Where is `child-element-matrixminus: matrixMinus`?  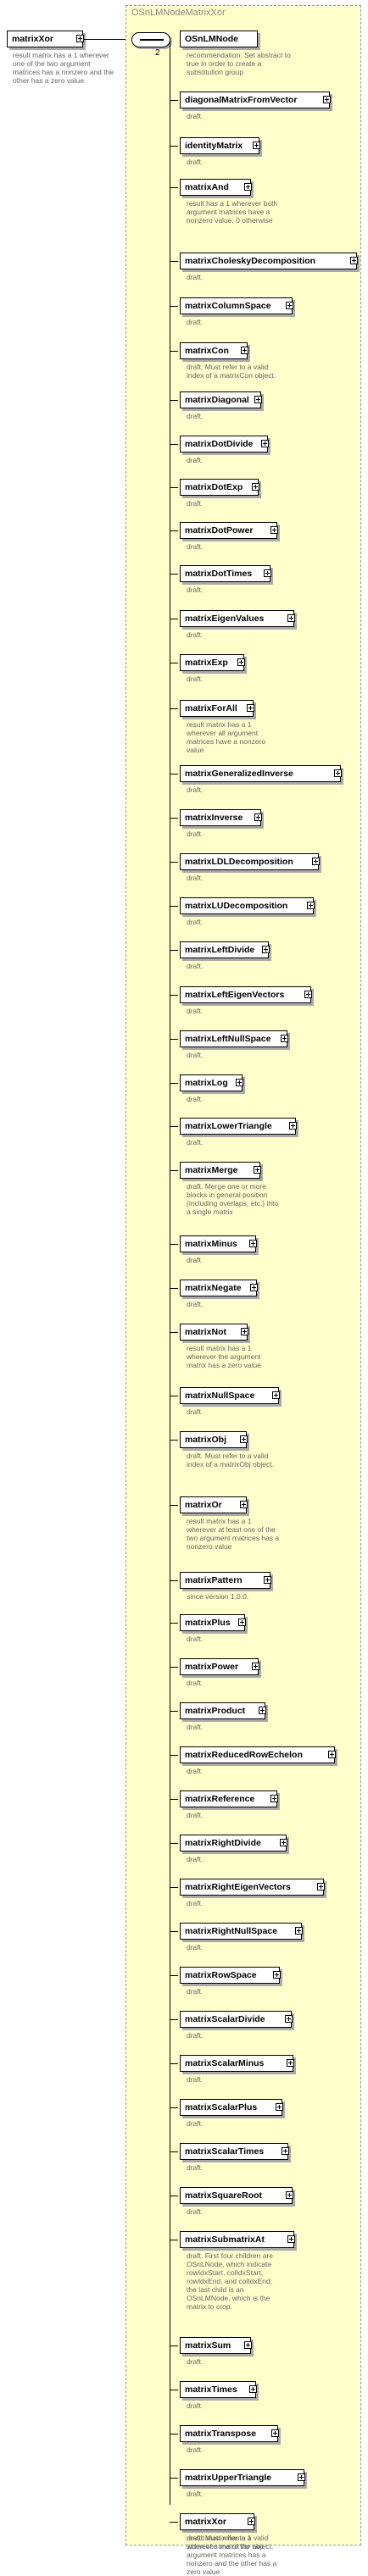
child-element-matrixminus: matrixMinus is located at coordinates (218, 1243).